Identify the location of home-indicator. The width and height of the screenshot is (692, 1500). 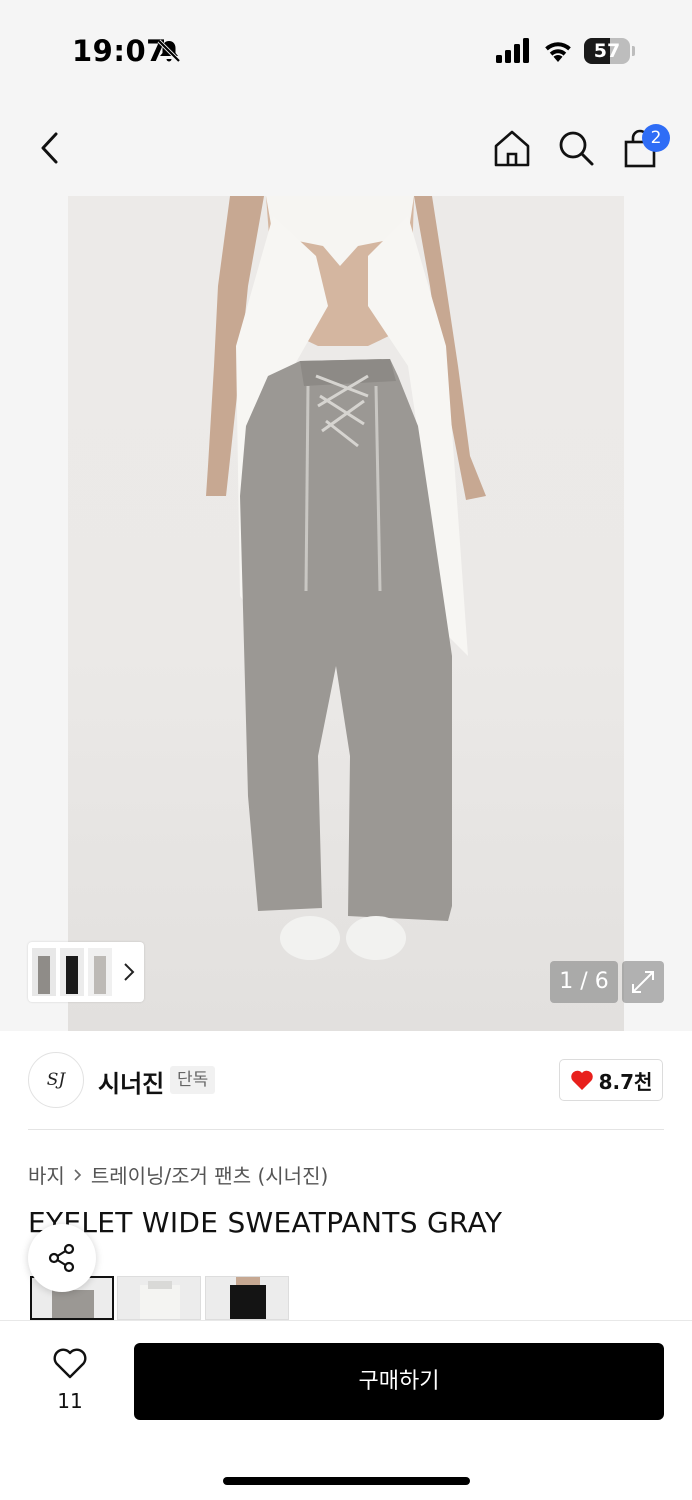
(346, 1481).